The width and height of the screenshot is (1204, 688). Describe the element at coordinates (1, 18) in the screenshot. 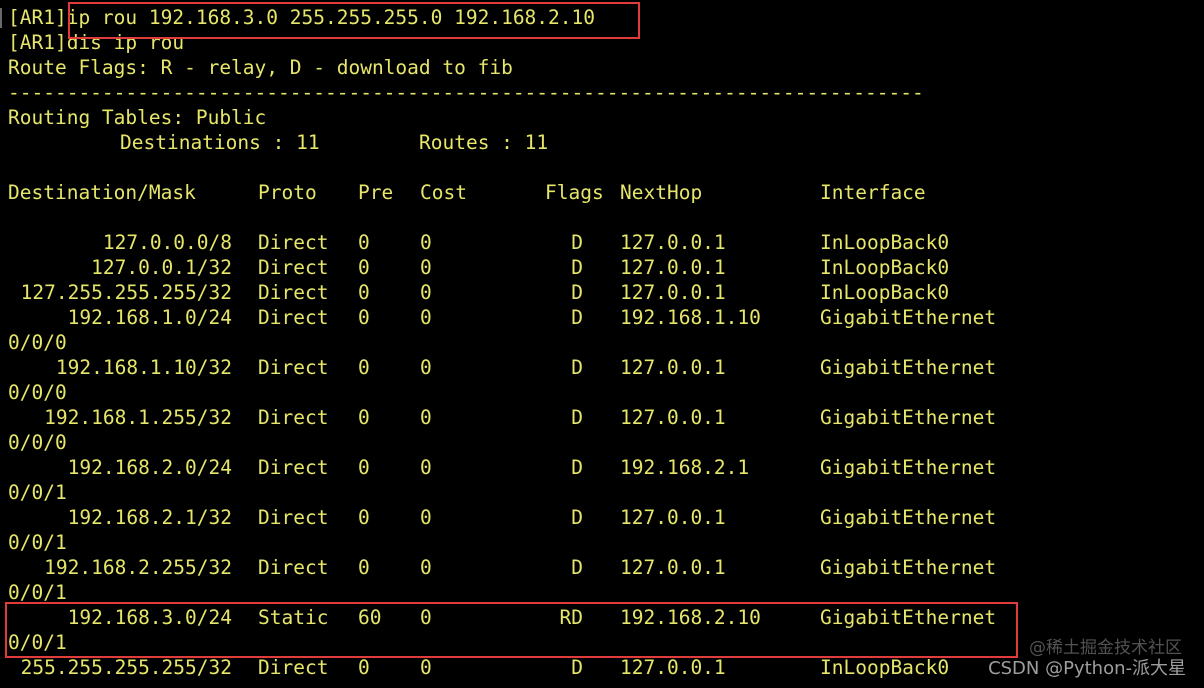

I see `cursor-marker` at that location.